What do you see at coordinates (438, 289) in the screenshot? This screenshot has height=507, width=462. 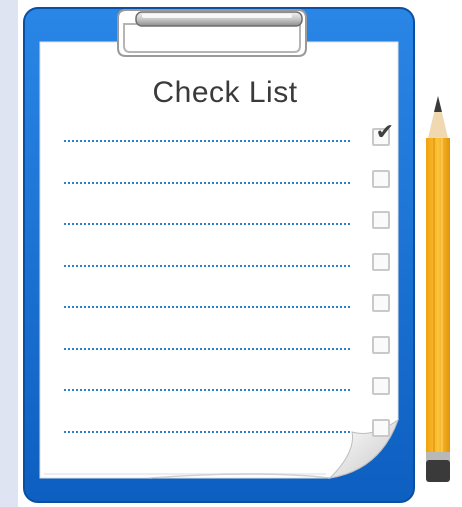 I see `pencil-icon` at bounding box center [438, 289].